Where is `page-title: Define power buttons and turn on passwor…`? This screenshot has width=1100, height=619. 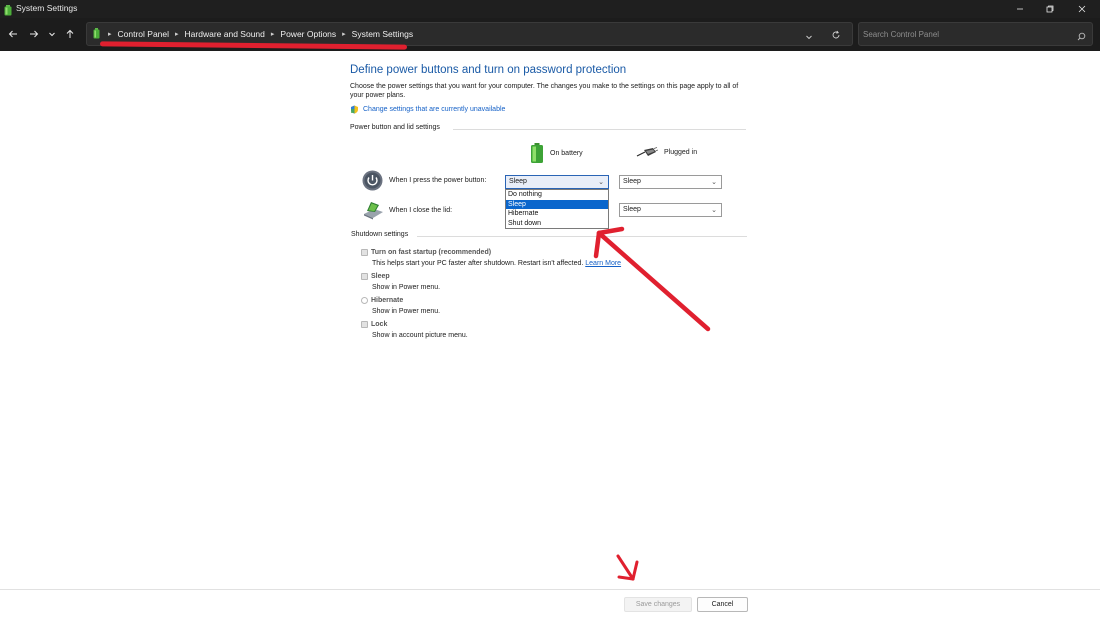
page-title: Define power buttons and turn on passwor… is located at coordinates (488, 70).